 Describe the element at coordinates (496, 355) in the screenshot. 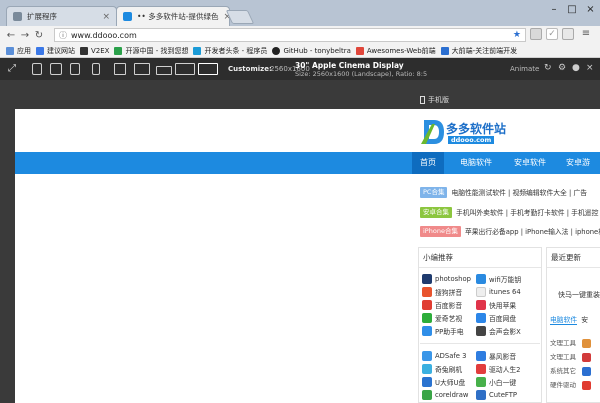

I see `pick-item: 暴风影音` at that location.